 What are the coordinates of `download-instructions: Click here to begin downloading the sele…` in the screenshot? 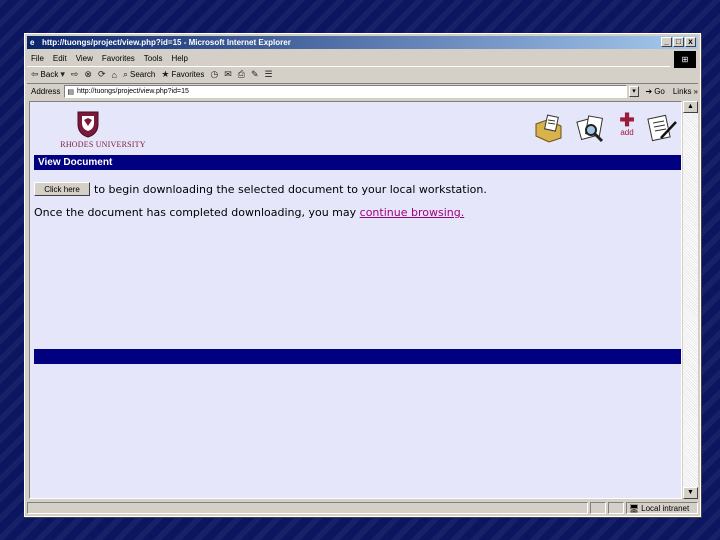 It's located at (260, 189).